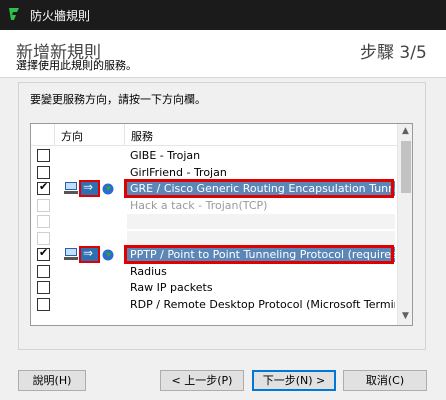 The image size is (446, 400). I want to click on service-name: GirlFriend - Trojan, so click(178, 172).